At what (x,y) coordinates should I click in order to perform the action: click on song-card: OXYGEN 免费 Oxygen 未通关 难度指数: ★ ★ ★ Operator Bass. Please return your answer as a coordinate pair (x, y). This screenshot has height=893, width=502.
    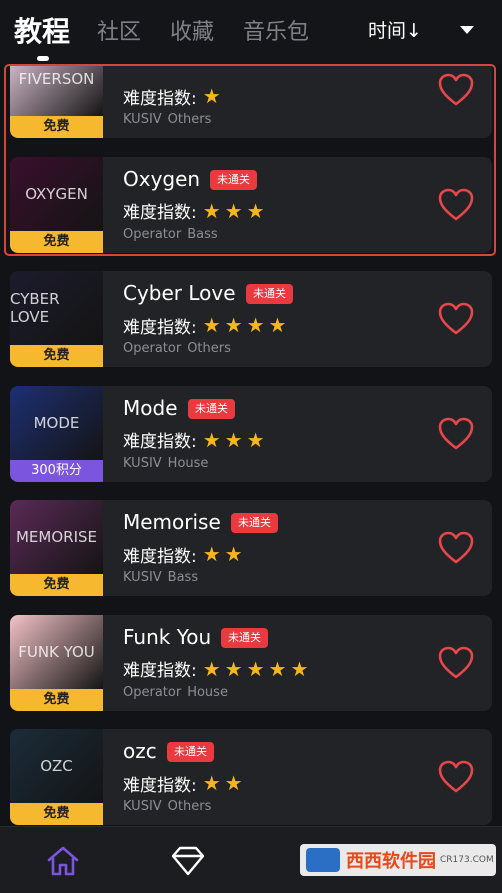
    Looking at the image, I should click on (251, 204).